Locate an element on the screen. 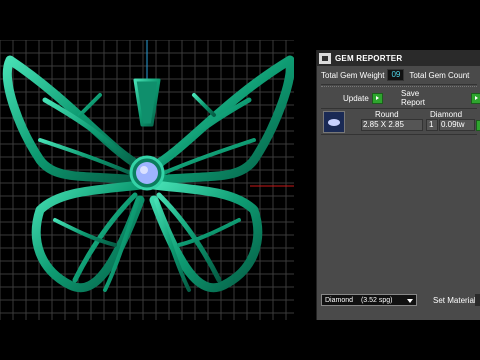 The image size is (480, 360). update-label: Update is located at coordinates (356, 98).